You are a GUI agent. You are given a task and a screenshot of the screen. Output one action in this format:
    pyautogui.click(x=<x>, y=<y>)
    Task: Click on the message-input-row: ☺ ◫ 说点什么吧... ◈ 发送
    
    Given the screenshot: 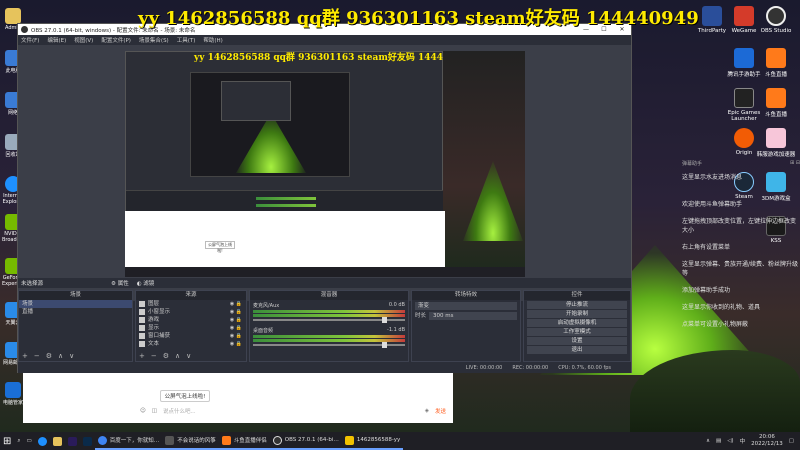 What is the action you would take?
    pyautogui.click(x=293, y=411)
    